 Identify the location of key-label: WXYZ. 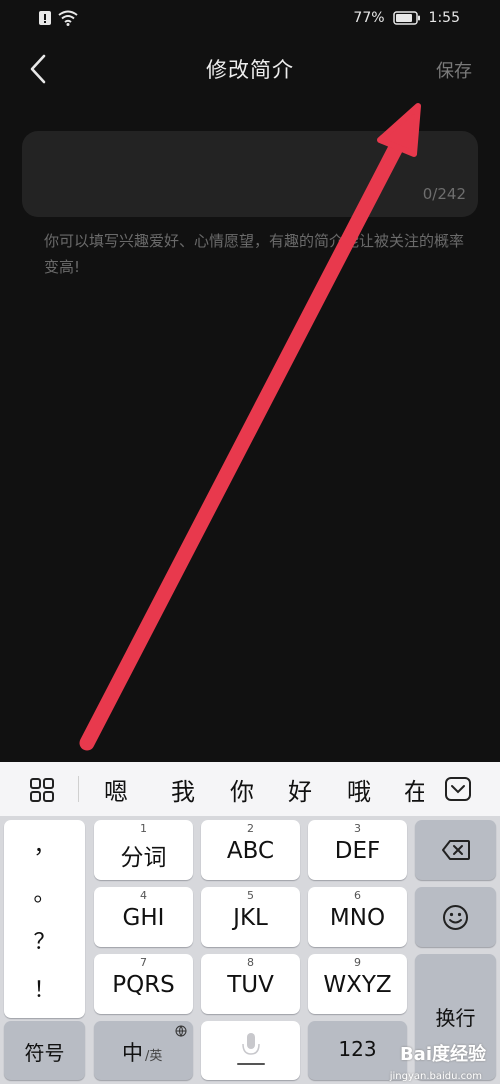
(357, 985).